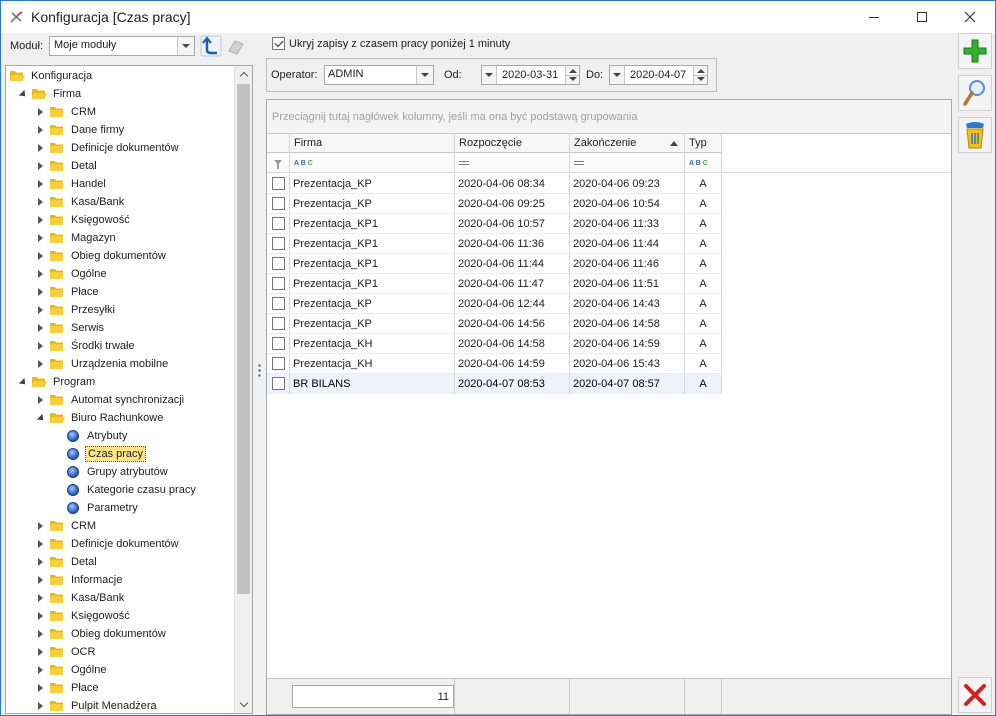  What do you see at coordinates (617, 75) in the screenshot?
I see `date-to-dropdown` at bounding box center [617, 75].